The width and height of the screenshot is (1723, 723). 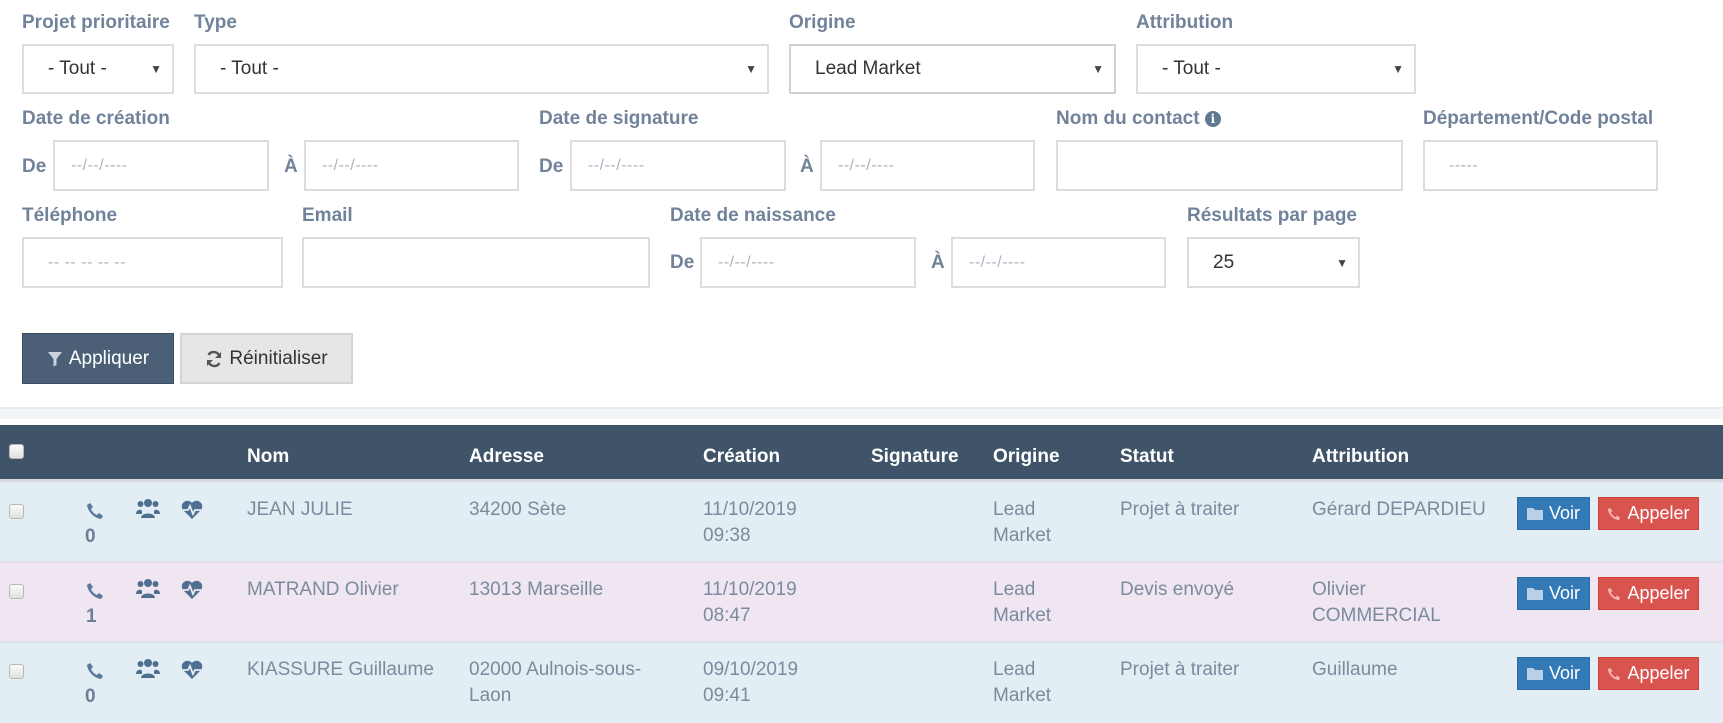 What do you see at coordinates (1355, 669) in the screenshot?
I see `row-attribution: Guillaume` at bounding box center [1355, 669].